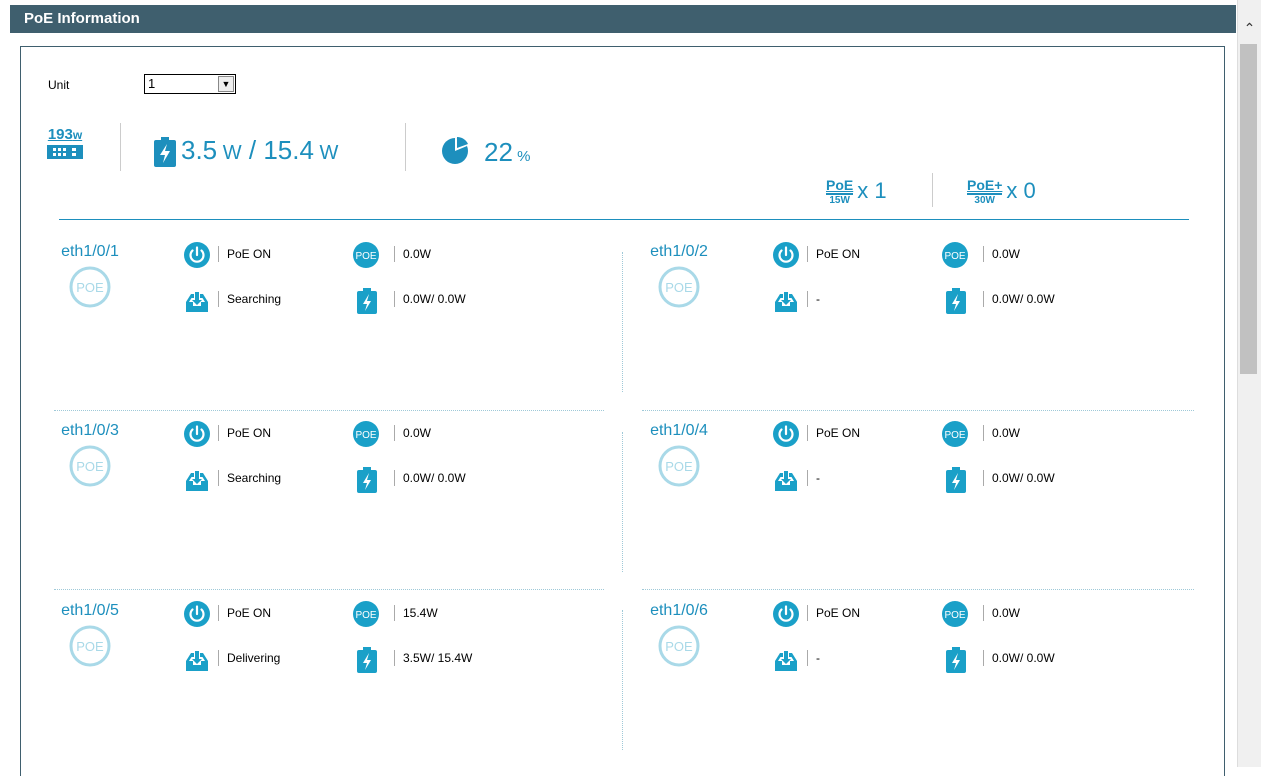  What do you see at coordinates (90, 251) in the screenshot?
I see `port-name: eth1/0/1` at bounding box center [90, 251].